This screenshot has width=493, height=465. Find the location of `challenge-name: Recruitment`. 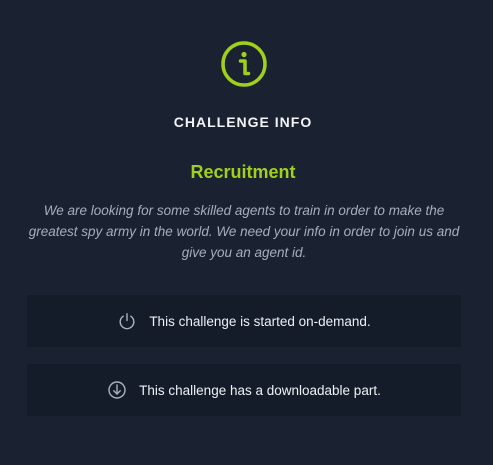

challenge-name: Recruitment is located at coordinates (243, 172).